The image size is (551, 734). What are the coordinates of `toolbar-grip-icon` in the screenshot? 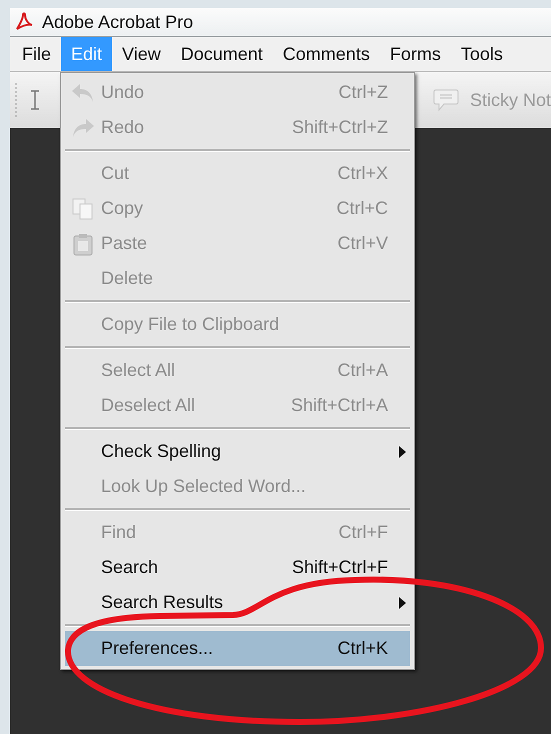 It's located at (16, 100).